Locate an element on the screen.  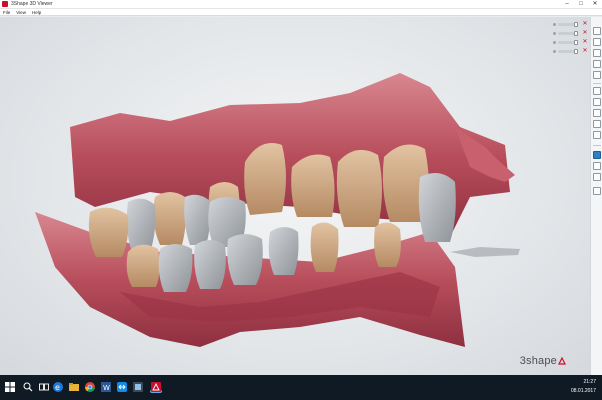
windows-start-icon is located at coordinates (10, 387).